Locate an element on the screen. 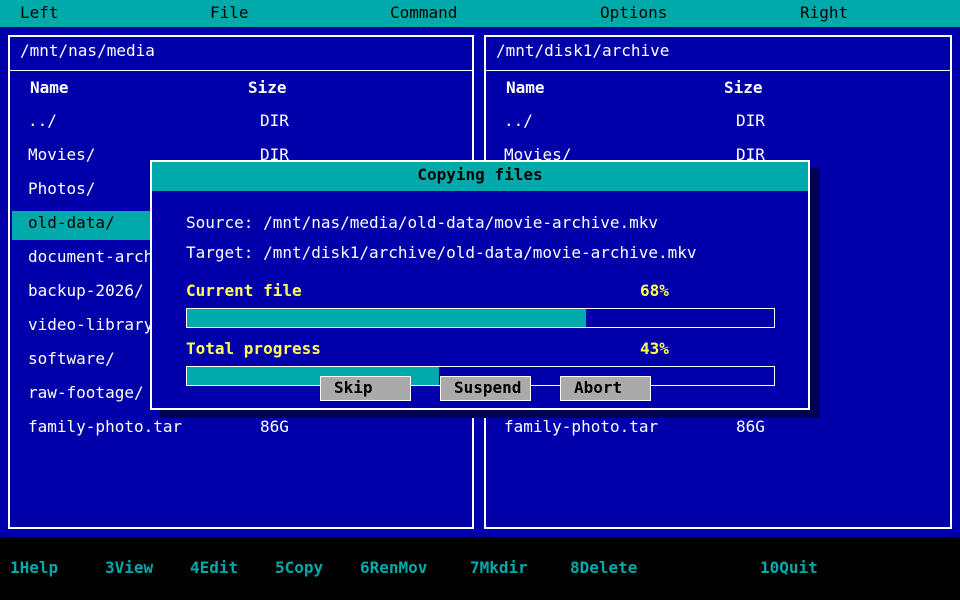  menu-bar: Left File Command Options Right is located at coordinates (480, 13).